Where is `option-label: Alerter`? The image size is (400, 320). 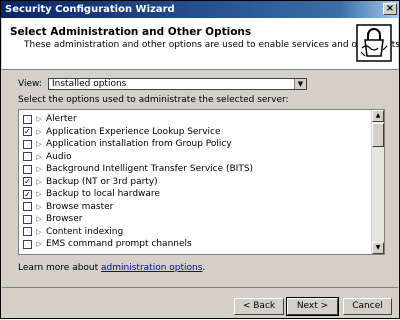 option-label: Alerter is located at coordinates (61, 119).